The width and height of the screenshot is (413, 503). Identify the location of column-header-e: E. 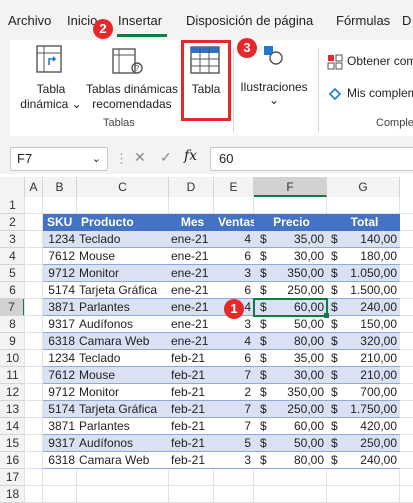
(234, 187).